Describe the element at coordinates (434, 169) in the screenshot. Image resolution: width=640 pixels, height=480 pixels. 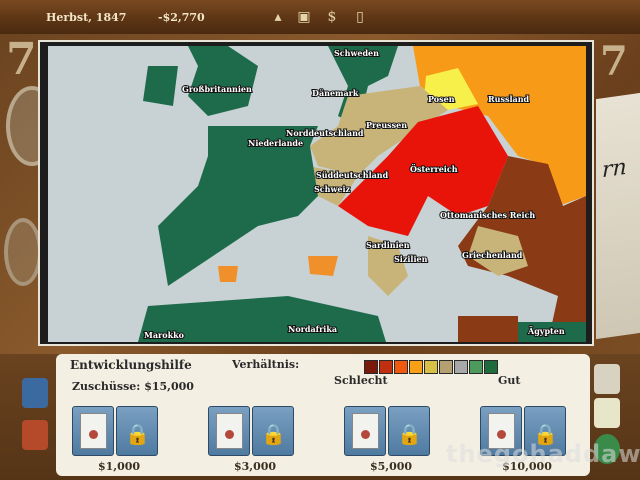
I see `label-oesterreich: Österreich` at that location.